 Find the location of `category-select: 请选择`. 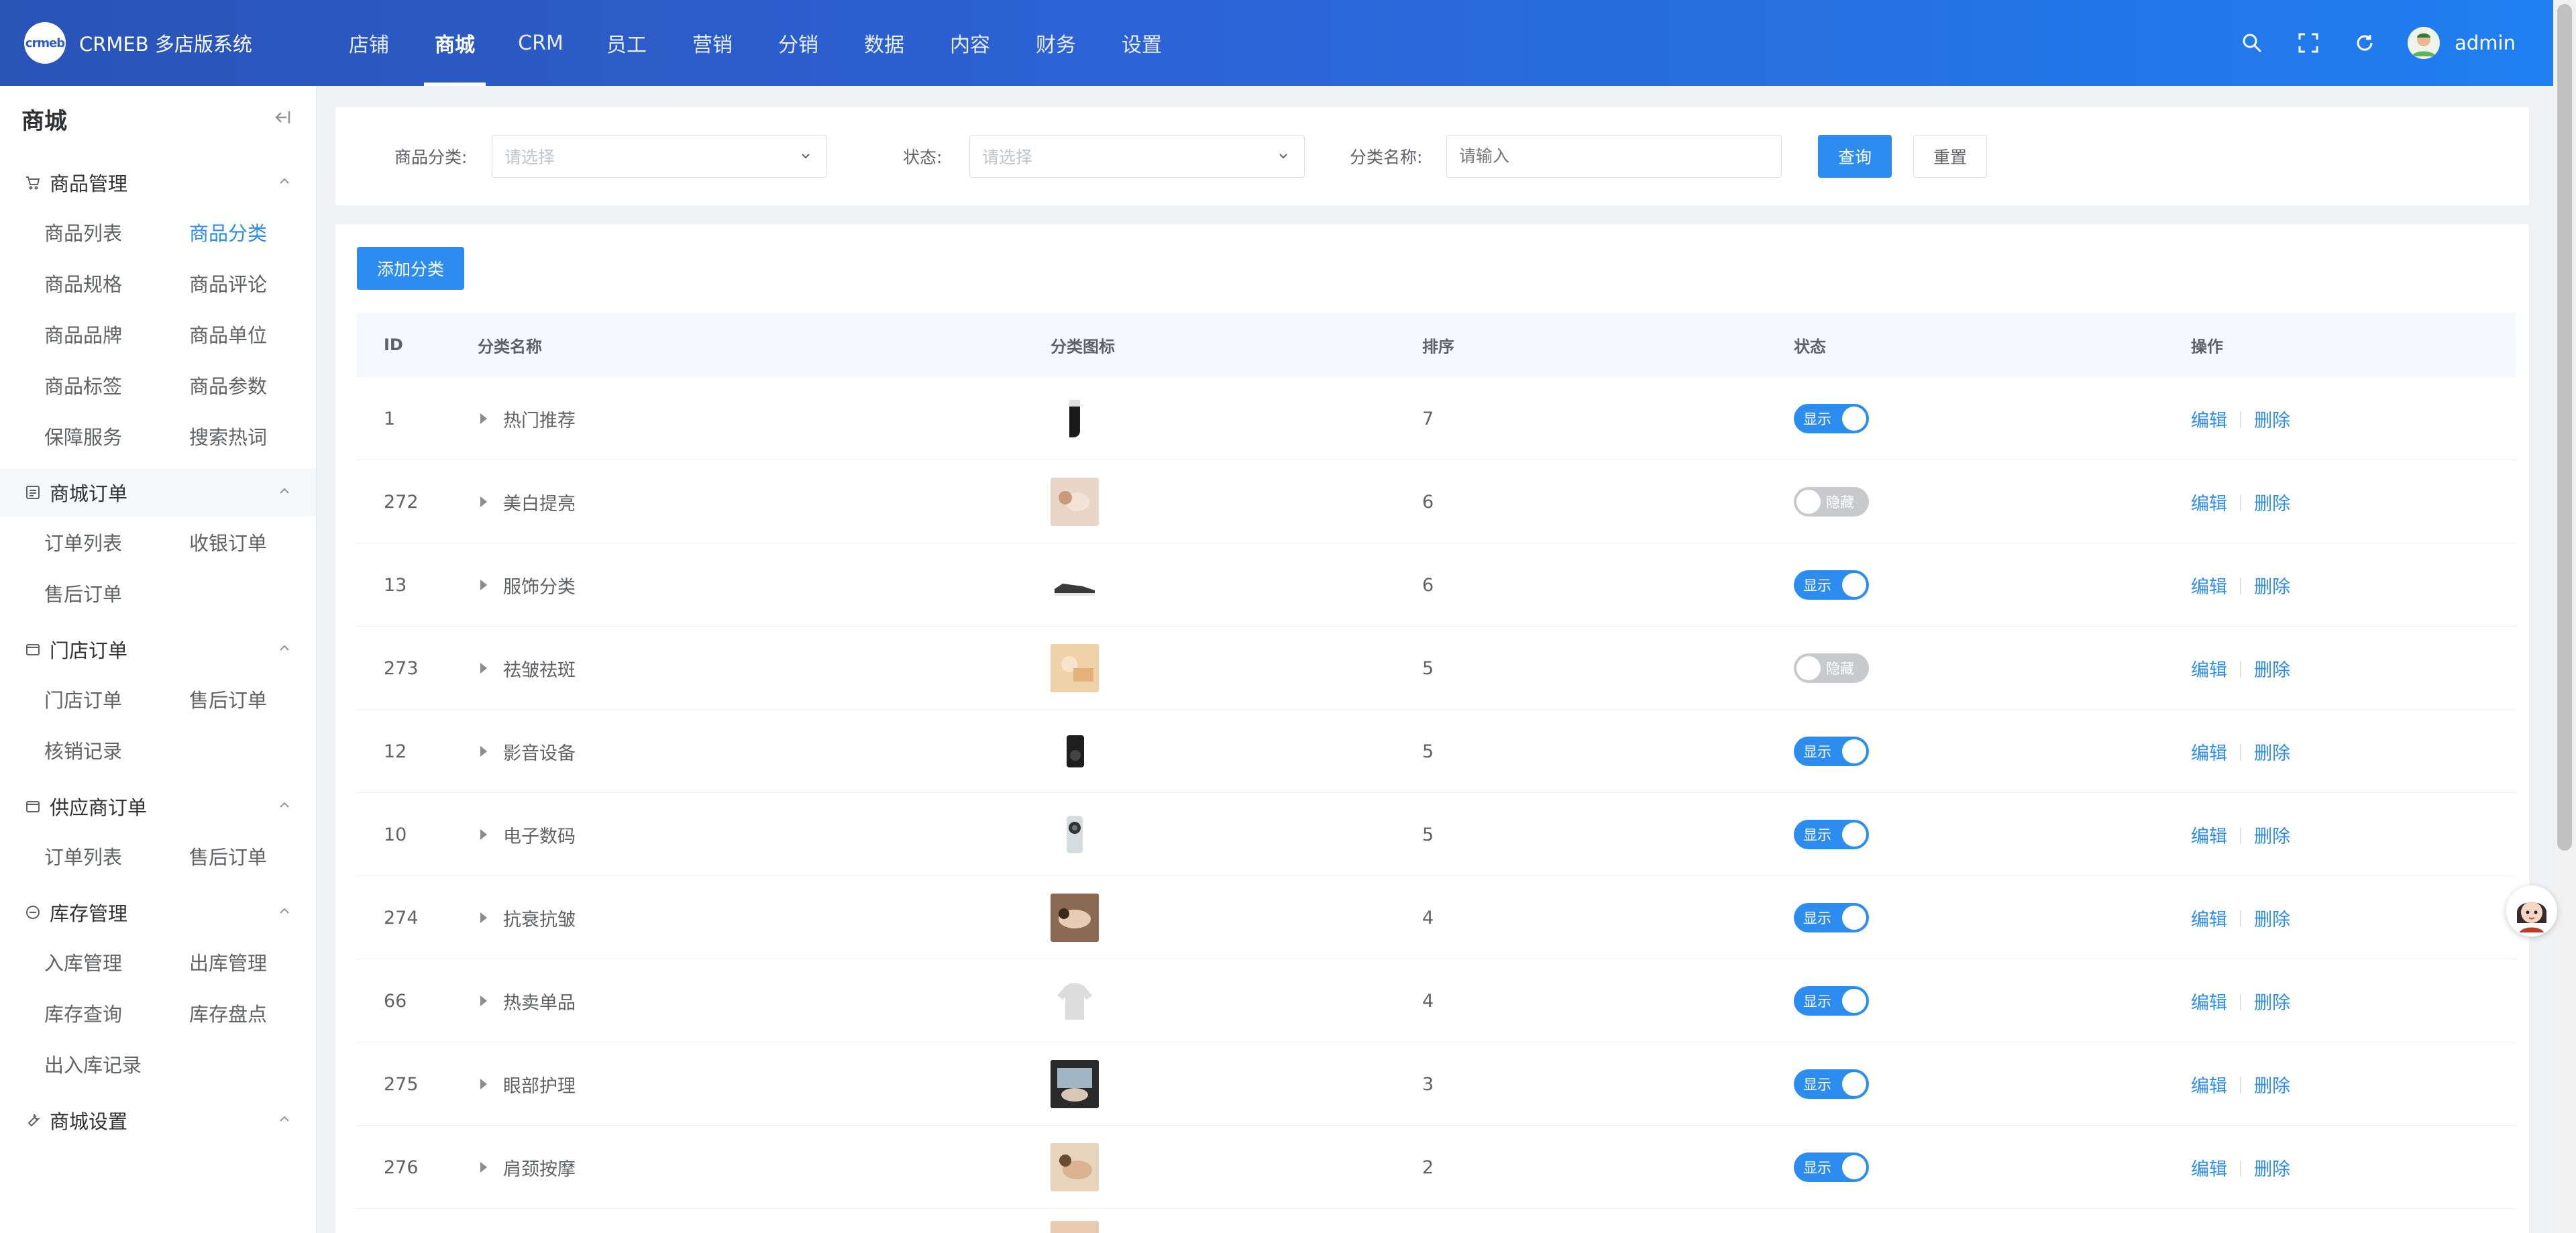

category-select: 请选择 is located at coordinates (659, 156).